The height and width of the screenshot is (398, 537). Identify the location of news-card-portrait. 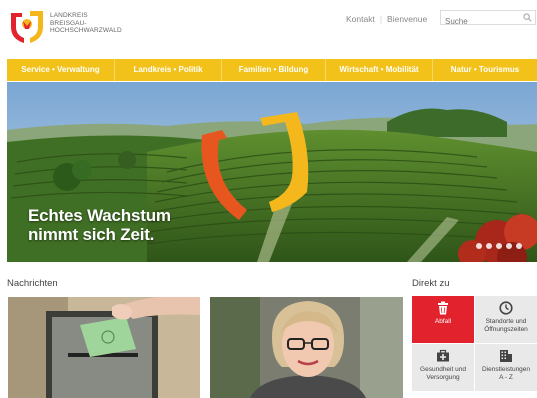
(306, 347).